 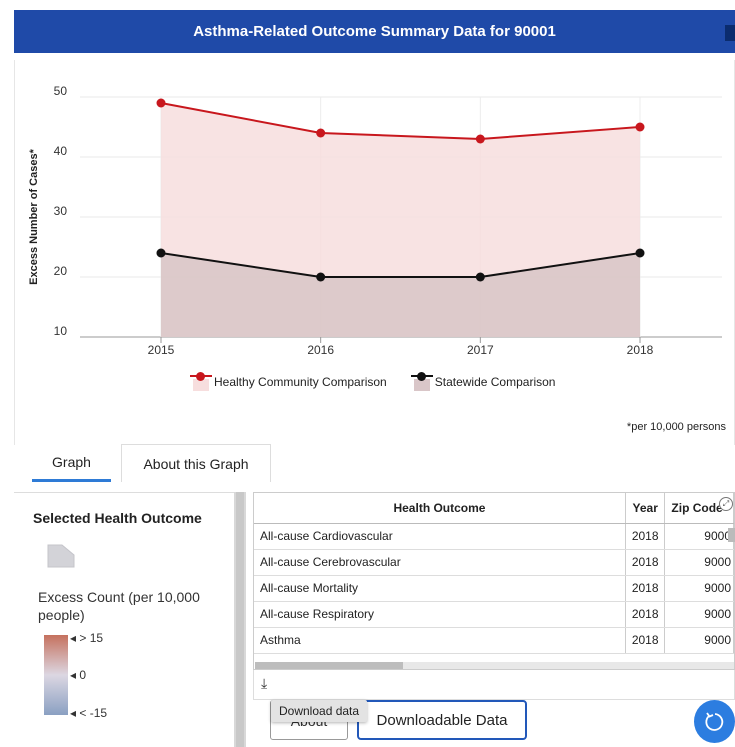 I want to click on refresh-button, so click(x=714, y=721).